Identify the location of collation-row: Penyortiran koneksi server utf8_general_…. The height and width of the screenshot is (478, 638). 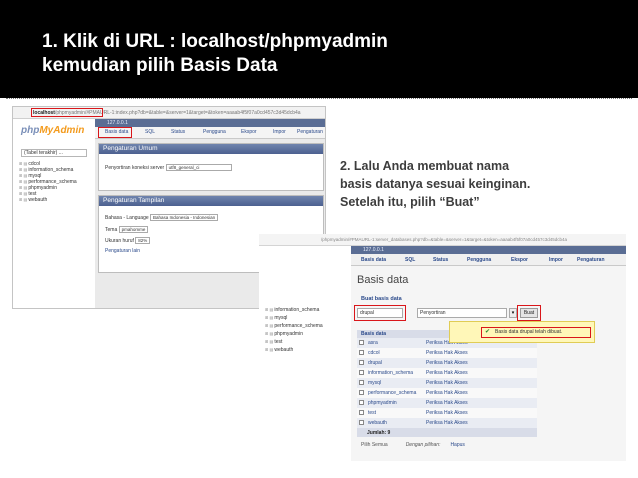
(168, 167).